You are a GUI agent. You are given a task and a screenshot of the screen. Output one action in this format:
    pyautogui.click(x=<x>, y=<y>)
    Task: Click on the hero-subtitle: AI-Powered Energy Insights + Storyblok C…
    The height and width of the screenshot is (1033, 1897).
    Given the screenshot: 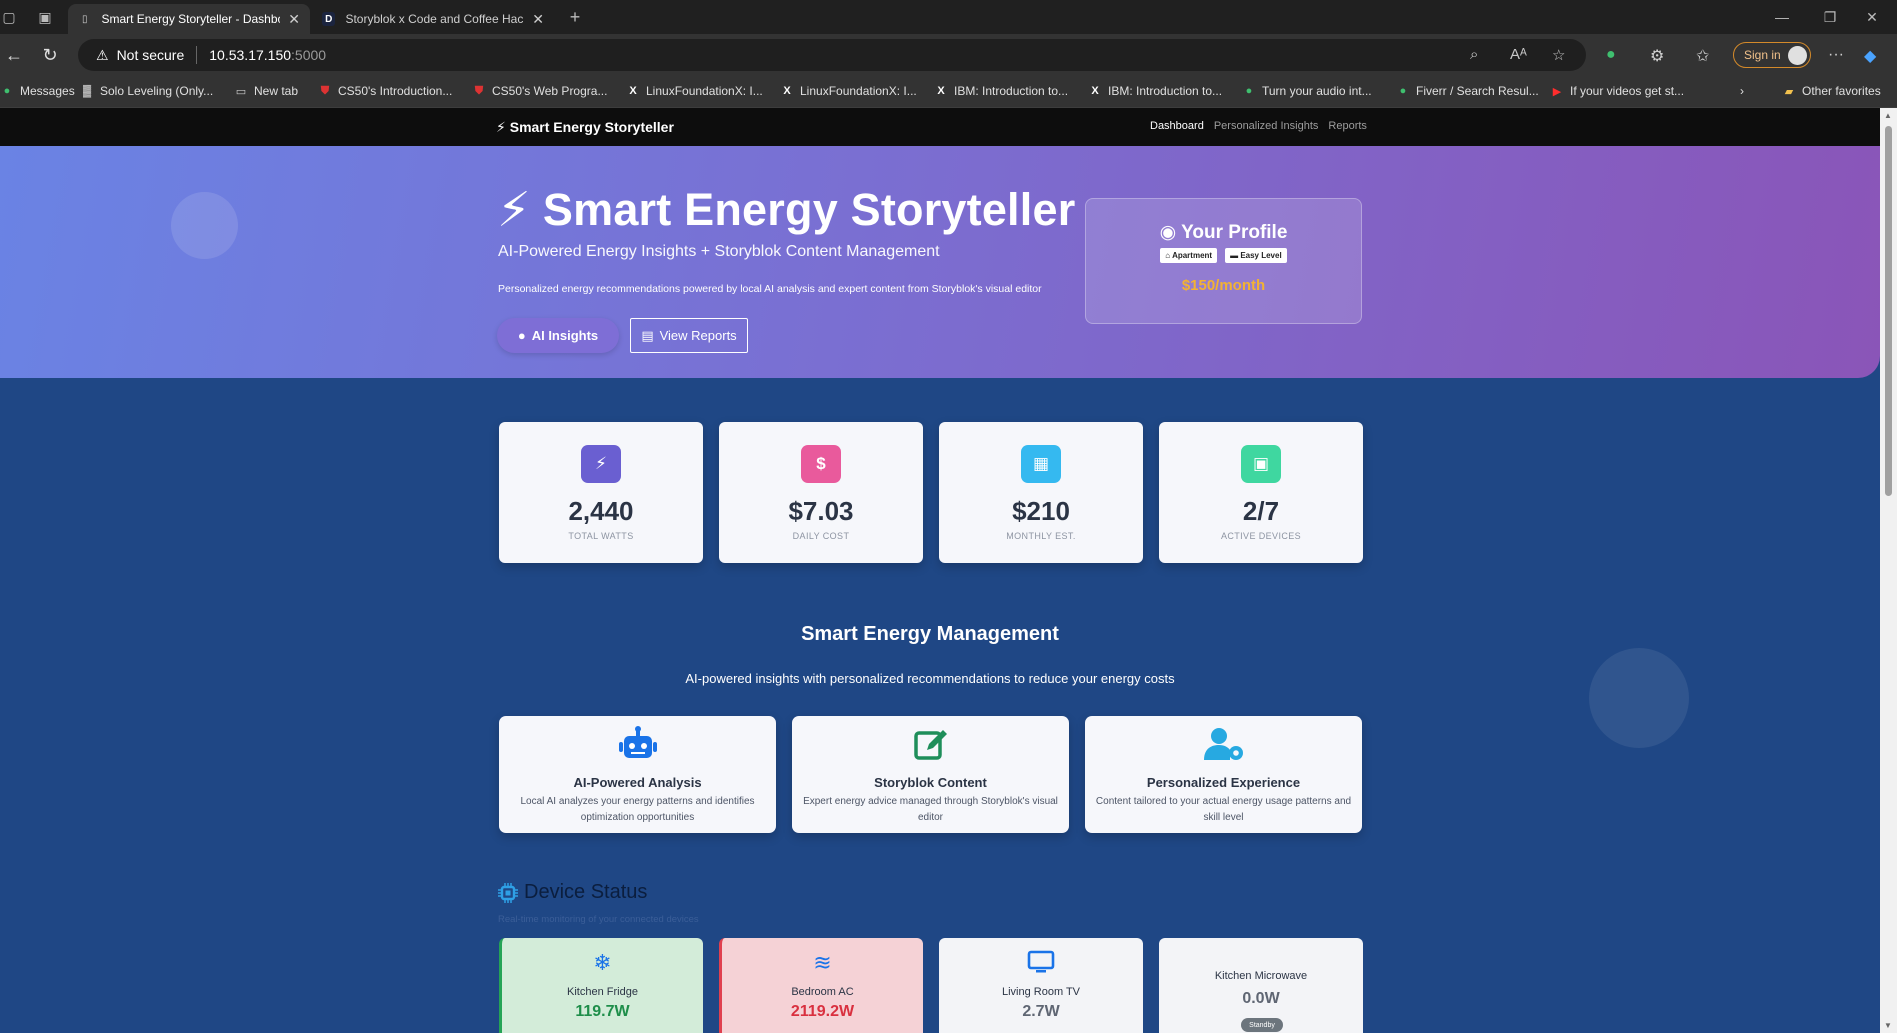 What is the action you would take?
    pyautogui.click(x=719, y=251)
    